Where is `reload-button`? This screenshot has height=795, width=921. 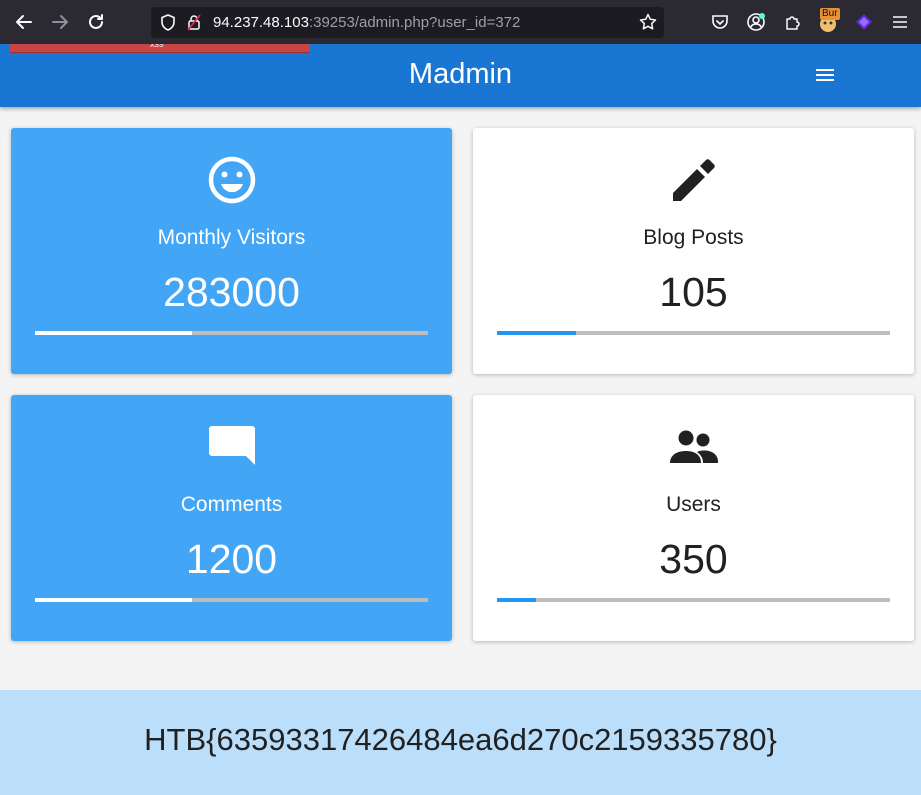 reload-button is located at coordinates (96, 22).